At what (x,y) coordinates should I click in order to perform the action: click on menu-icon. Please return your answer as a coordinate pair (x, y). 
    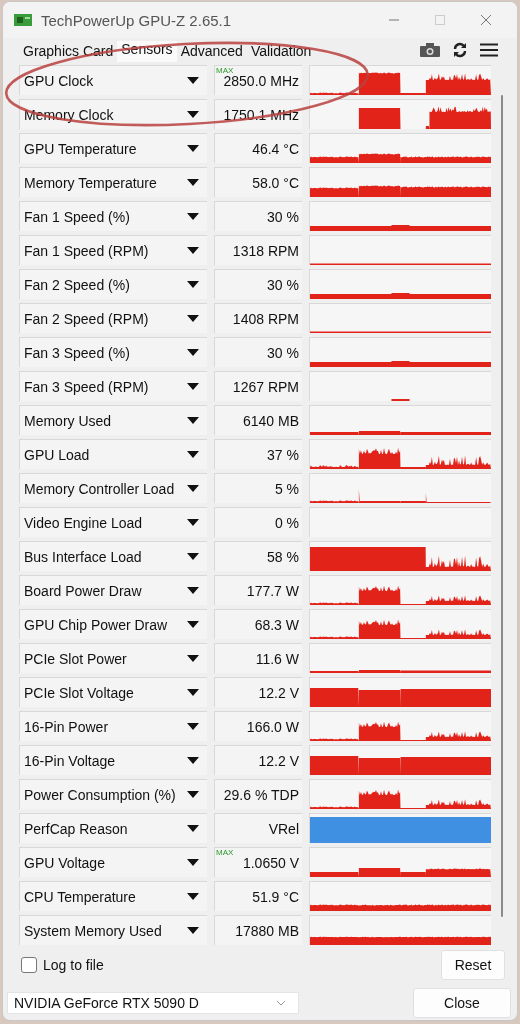
    Looking at the image, I should click on (489, 50).